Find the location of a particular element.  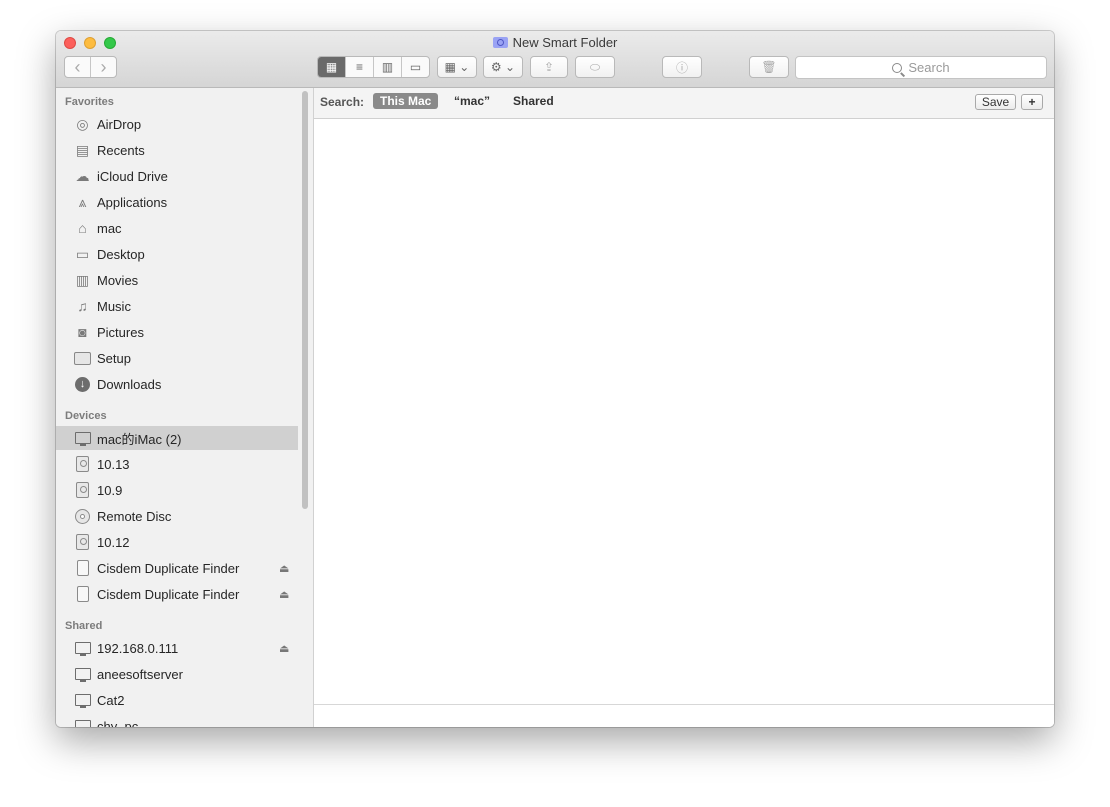

sidebar-item-label: 192.168.0.111 is located at coordinates (138, 648).